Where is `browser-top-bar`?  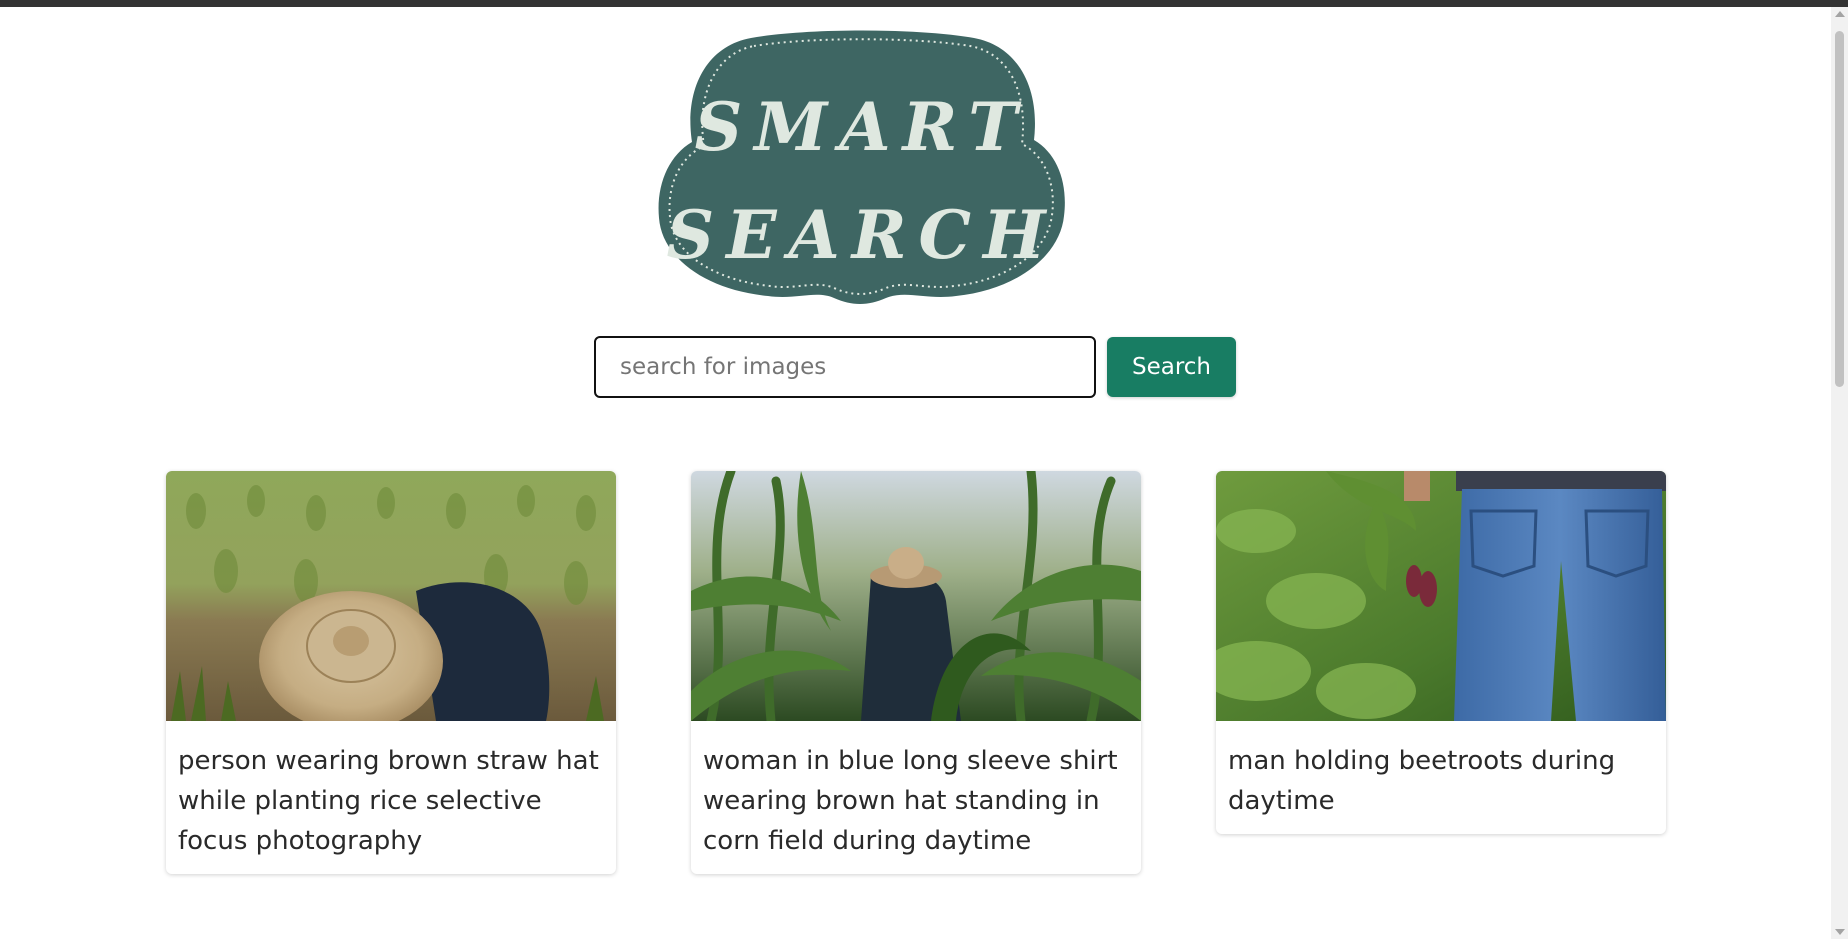
browser-top-bar is located at coordinates (924, 3).